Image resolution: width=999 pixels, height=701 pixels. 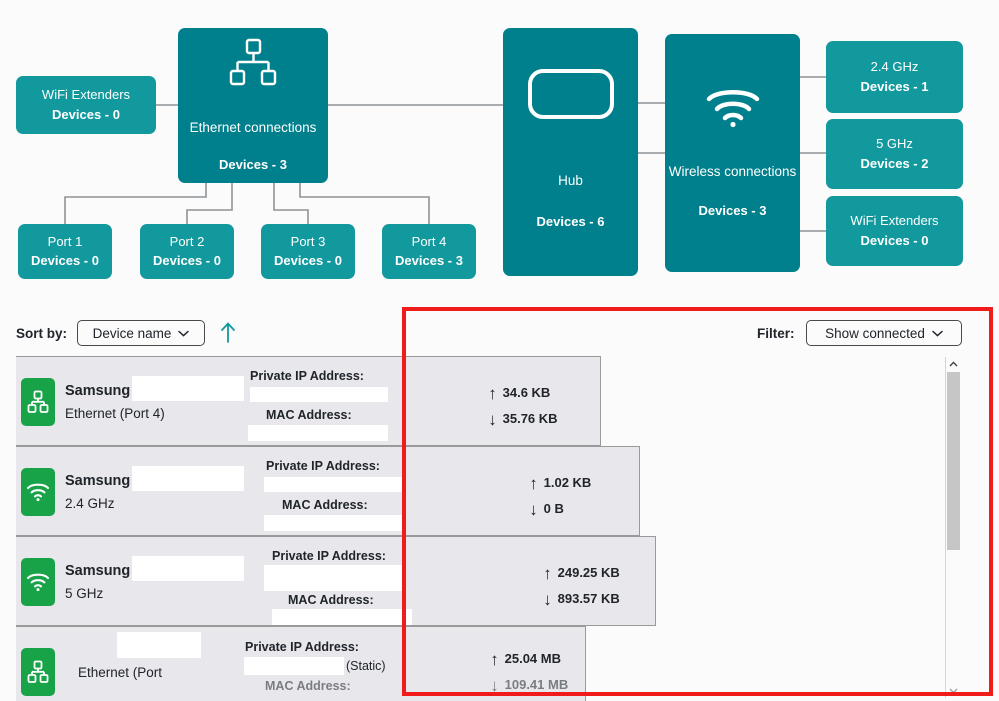 What do you see at coordinates (308, 251) in the screenshot?
I see `topology-node-port-3: Port 3 Devices - 0` at bounding box center [308, 251].